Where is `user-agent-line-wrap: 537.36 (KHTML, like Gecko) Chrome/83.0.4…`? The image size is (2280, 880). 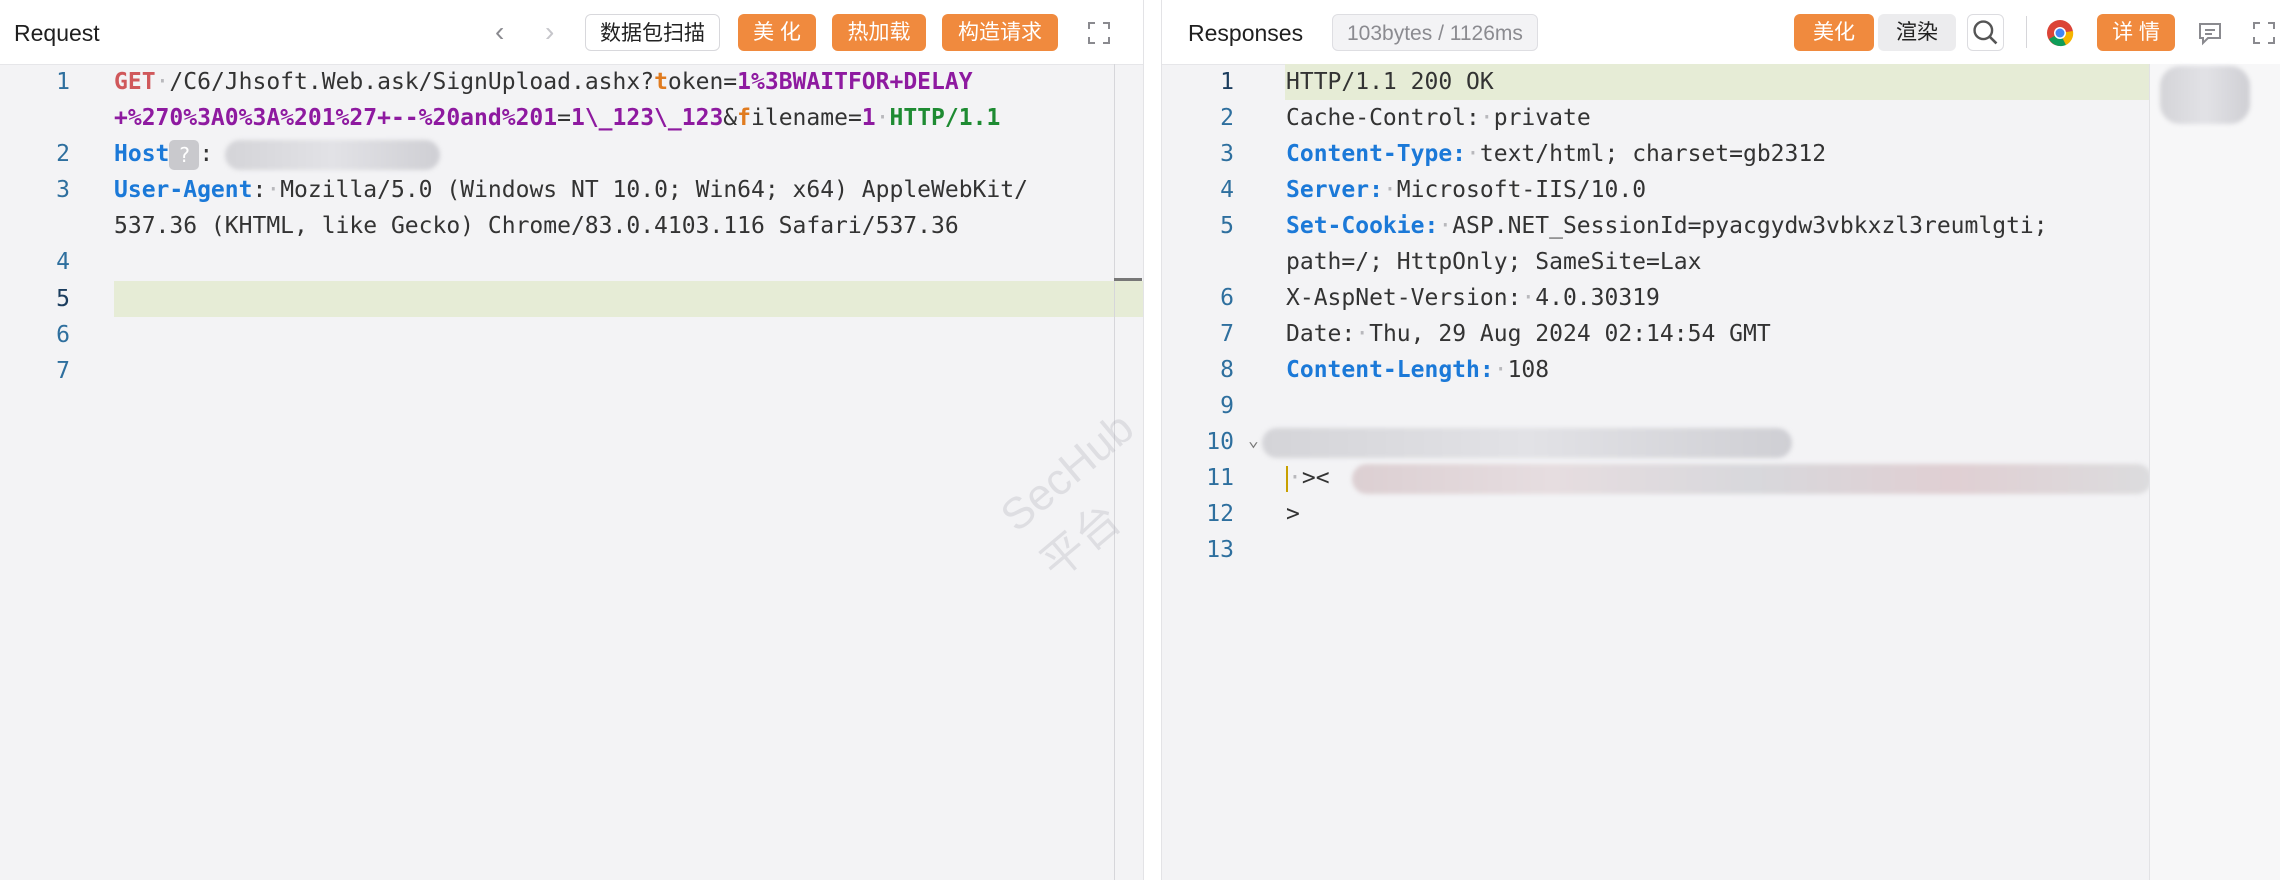 user-agent-line-wrap: 537.36 (KHTML, like Gecko) Chrome/83.0.4… is located at coordinates (536, 226).